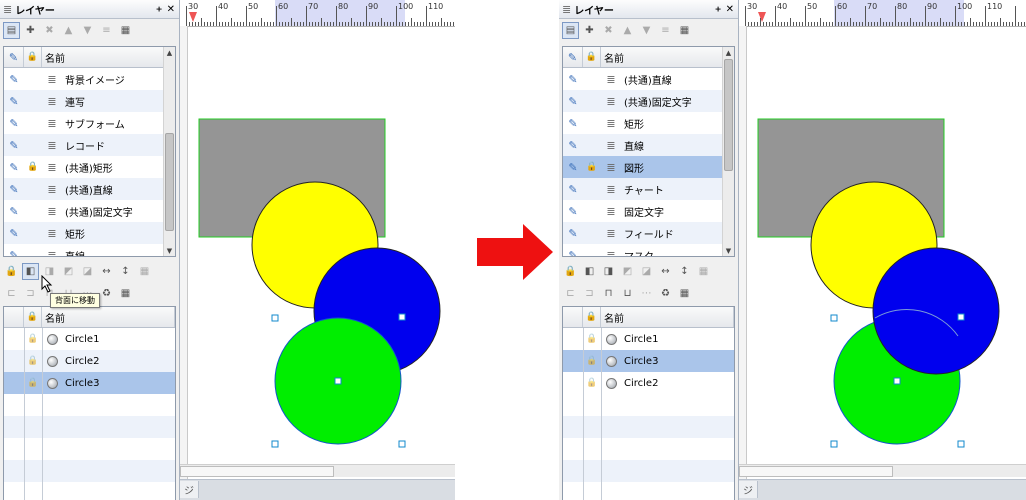 Image resolution: width=1026 pixels, height=500 pixels. What do you see at coordinates (89, 79) in the screenshot?
I see `layer-row: ✎ ≣ 背景イメージ` at bounding box center [89, 79].